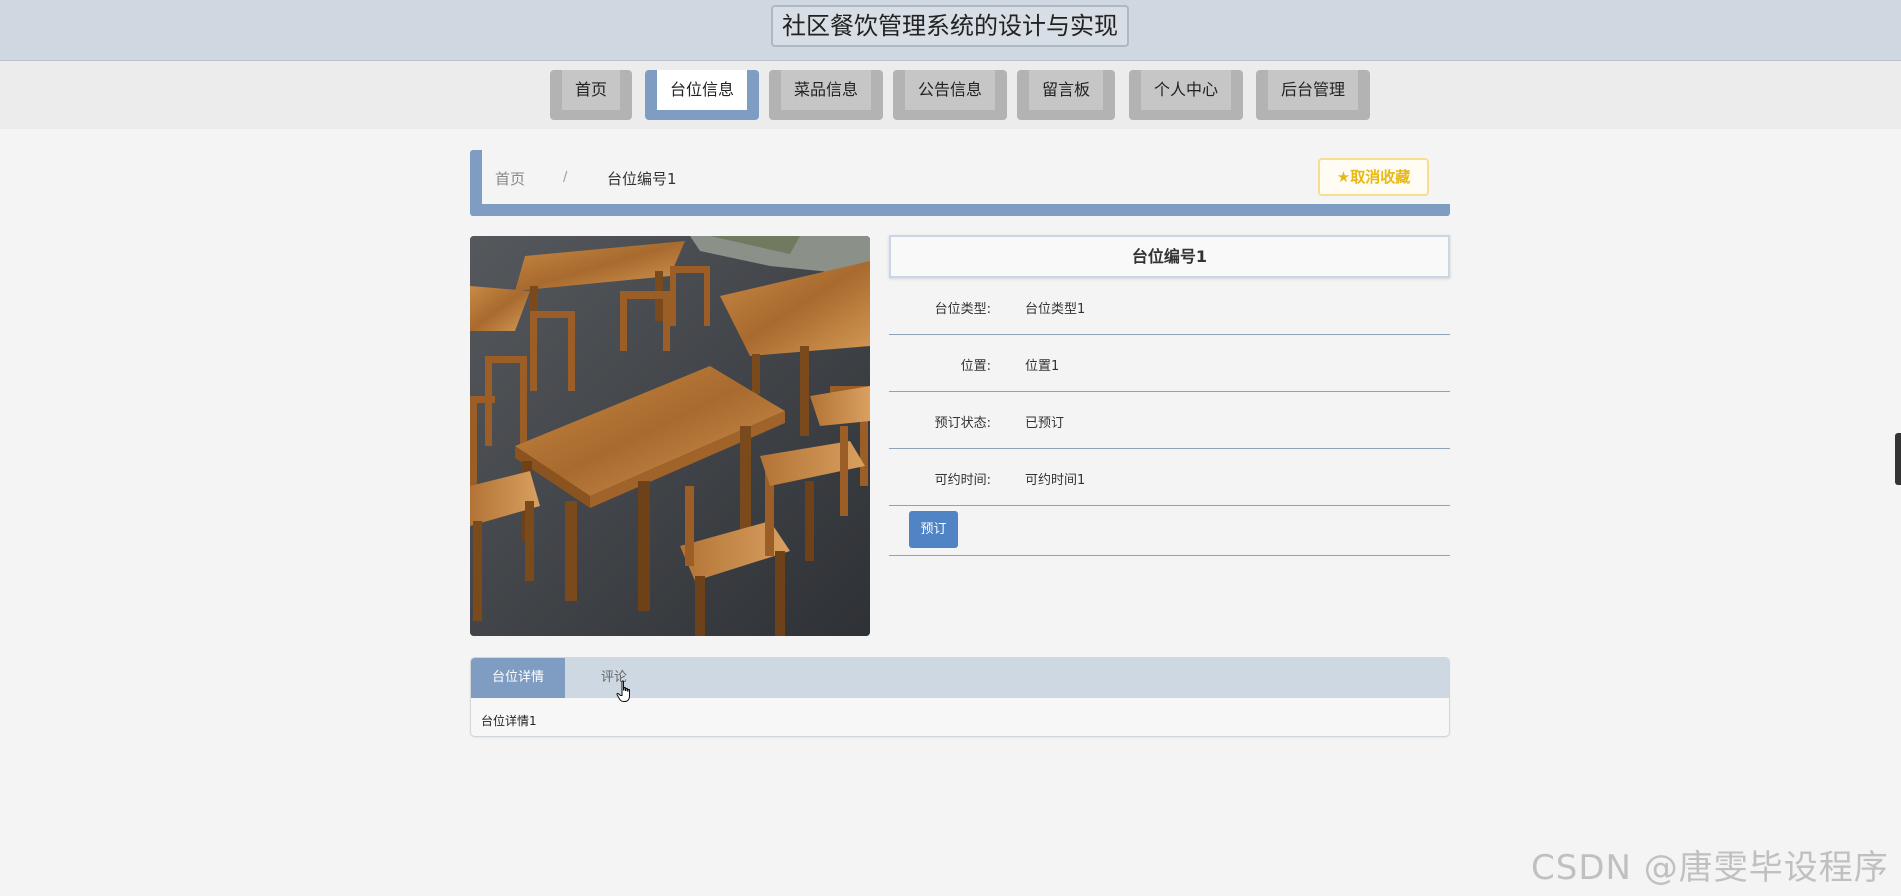  I want to click on table-photo, so click(670, 436).